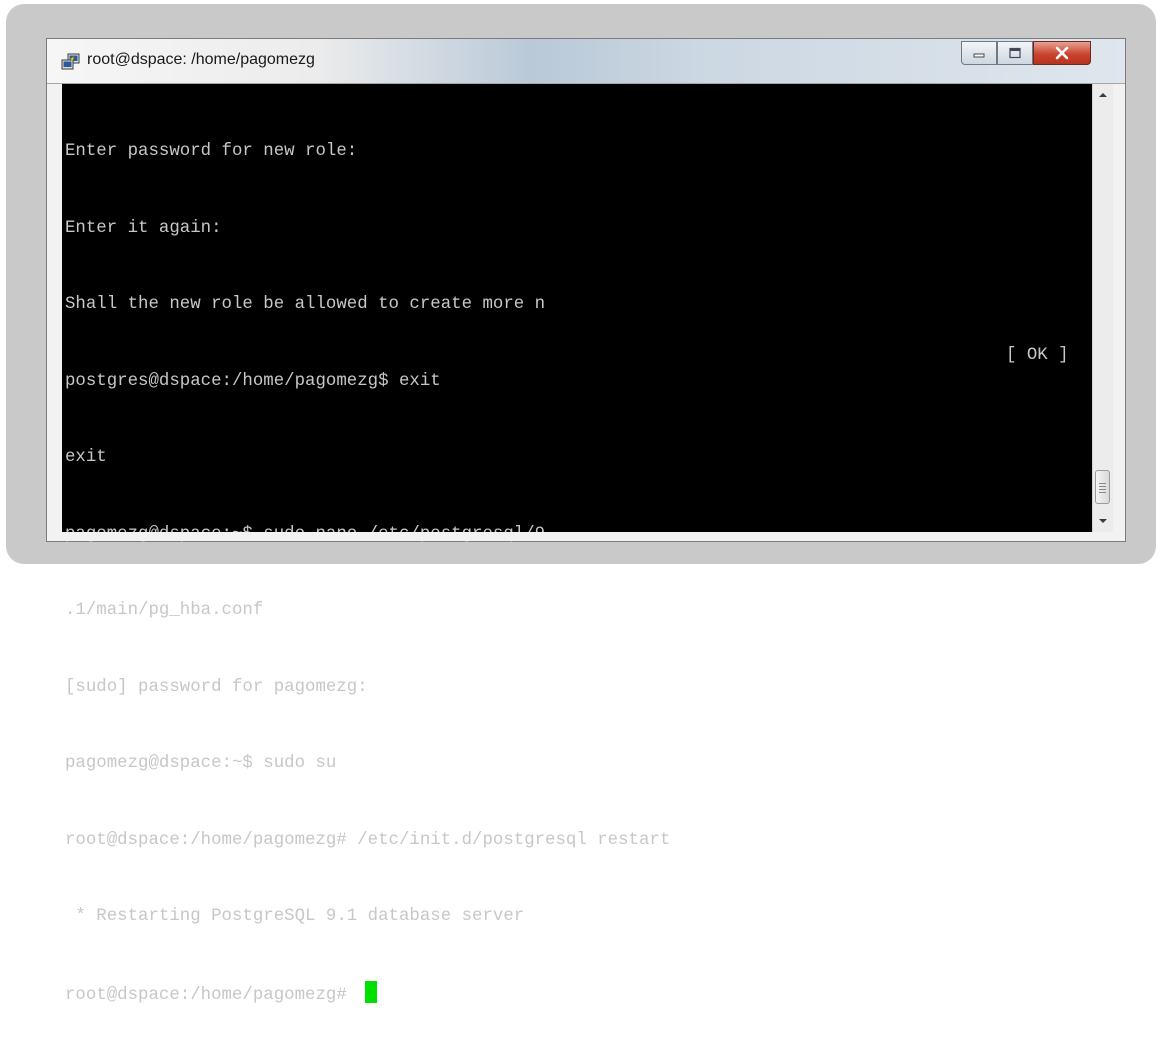  I want to click on scroll-up-arrow-icon, so click(1103, 95).